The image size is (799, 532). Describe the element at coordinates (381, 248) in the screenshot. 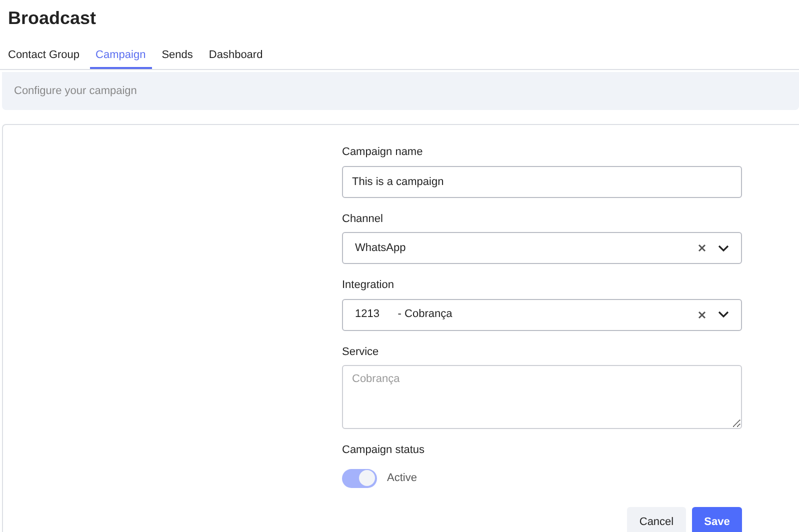

I see `select-value: WhatsApp` at that location.